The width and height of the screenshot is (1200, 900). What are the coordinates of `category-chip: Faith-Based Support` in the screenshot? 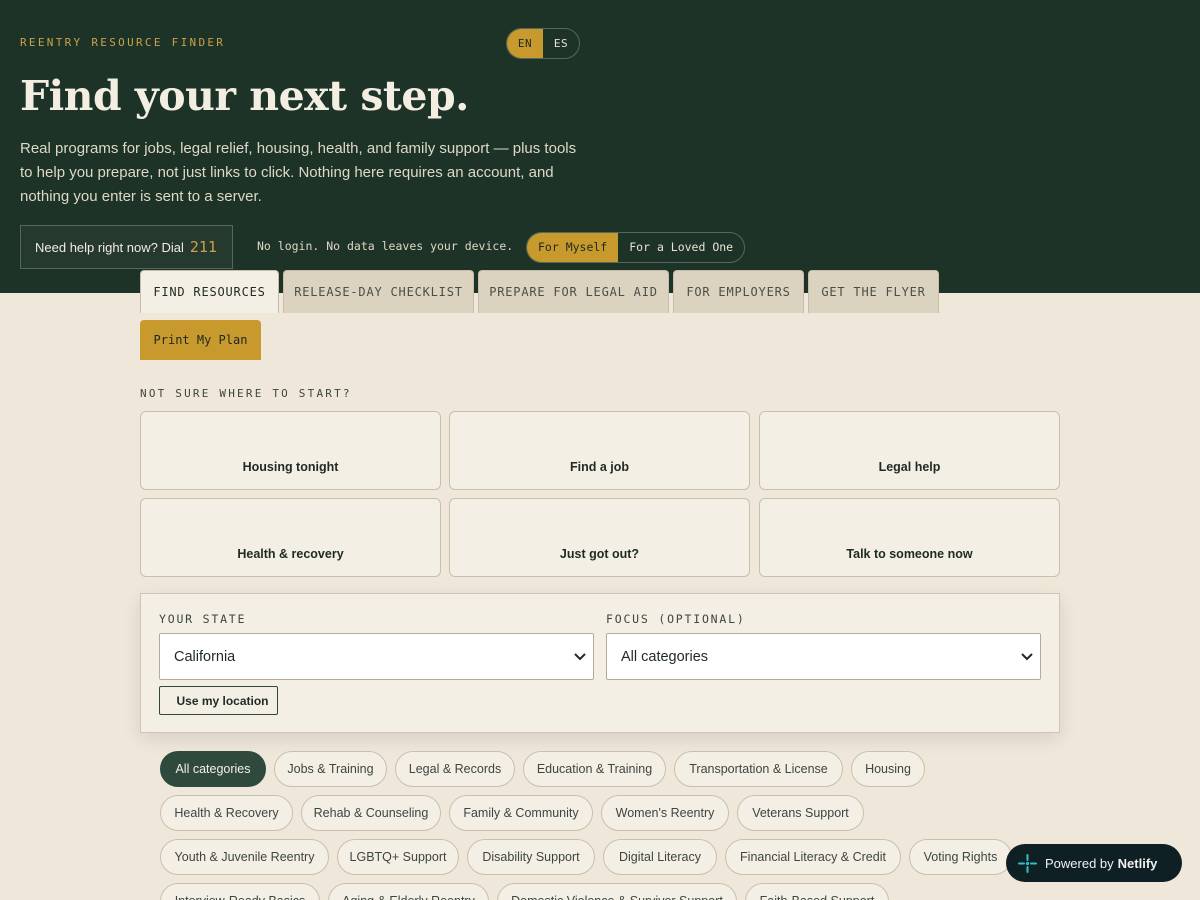 It's located at (817, 891).